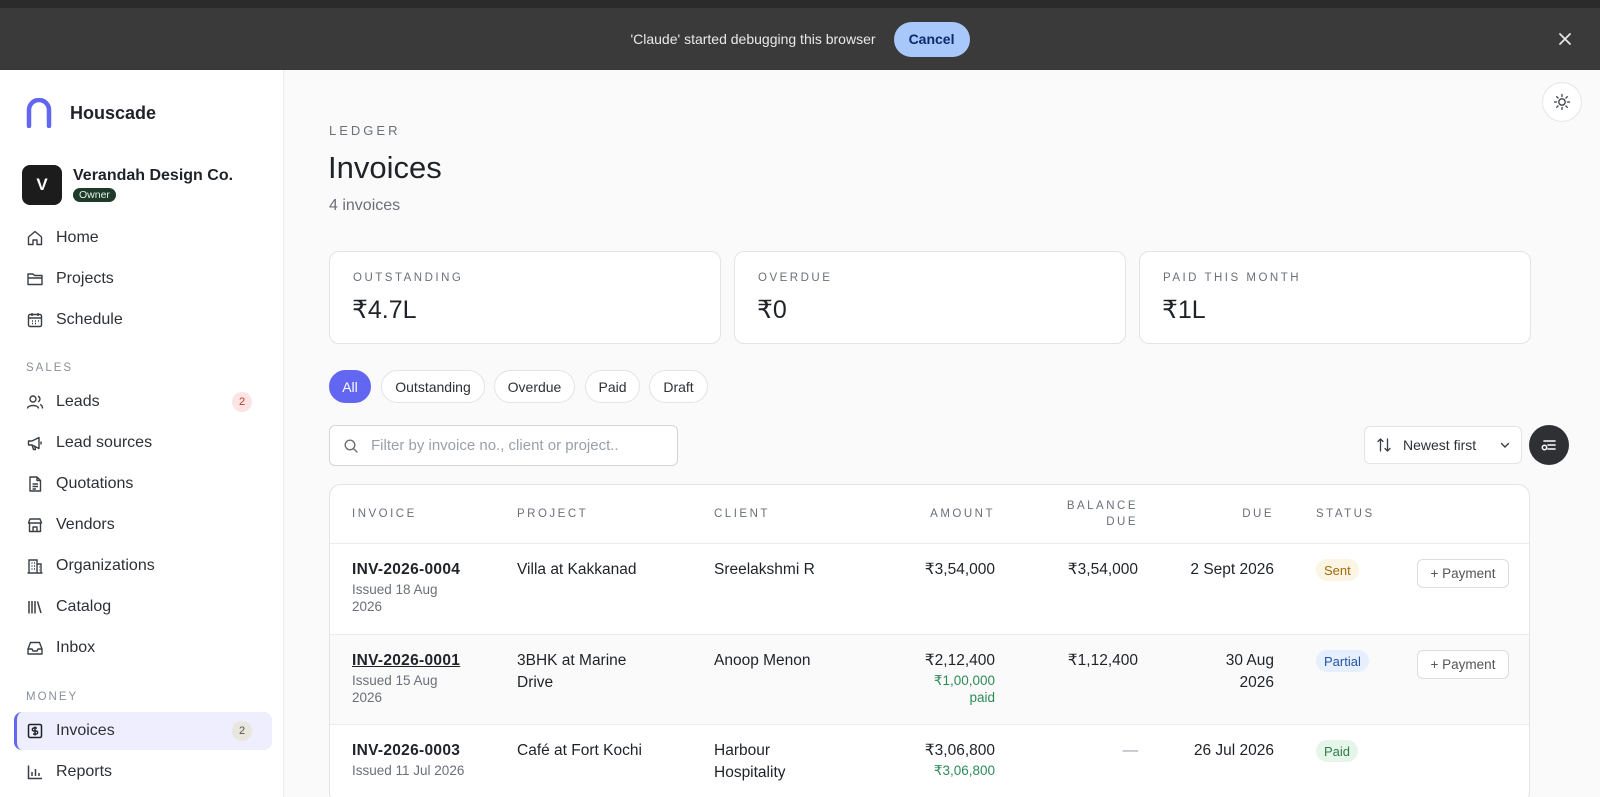 The width and height of the screenshot is (1600, 797). Describe the element at coordinates (35, 484) in the screenshot. I see `document-icon` at that location.